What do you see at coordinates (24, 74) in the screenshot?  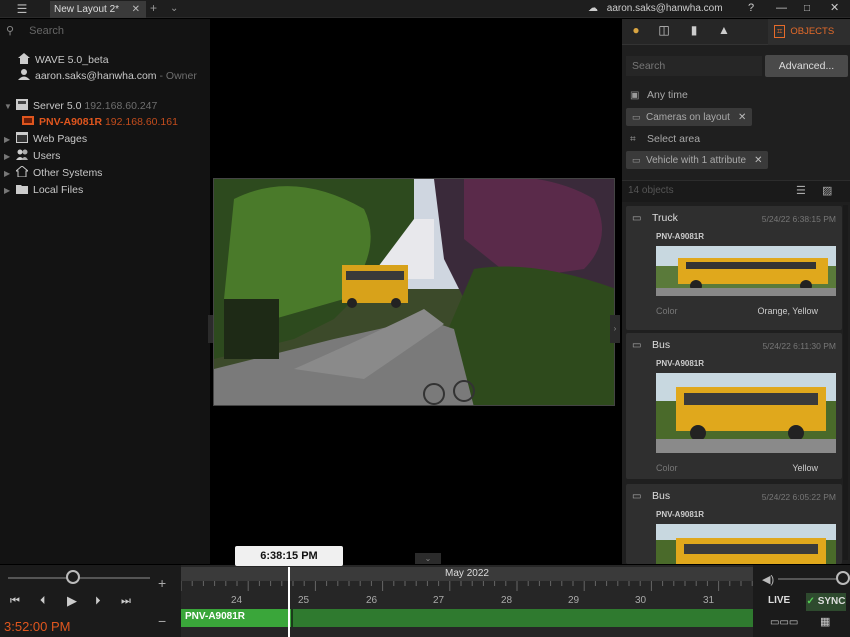 I see `user-icon` at bounding box center [24, 74].